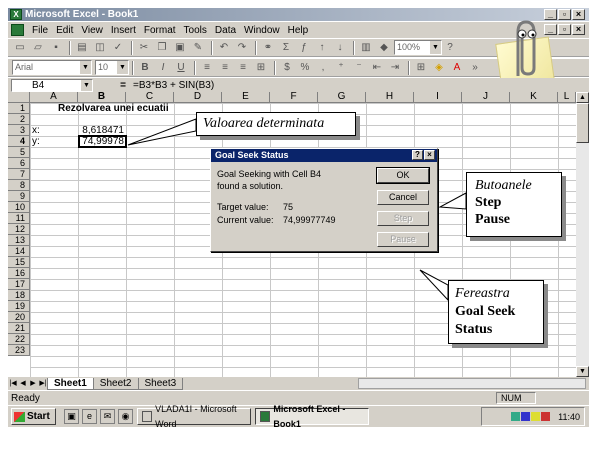 The width and height of the screenshot is (597, 454). Describe the element at coordinates (71, 416) in the screenshot. I see `desktop-icon: ▣` at that location.